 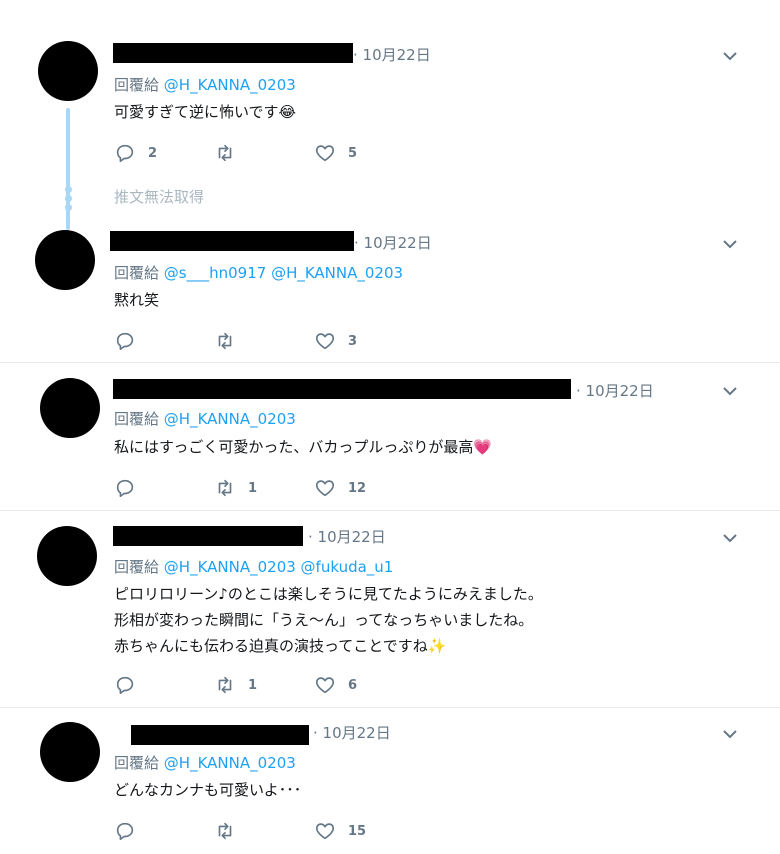 What do you see at coordinates (328, 594) in the screenshot?
I see `tweet-text-line: ピロリロリーン♪のとこは楽しそうに見てたようにみえました。` at bounding box center [328, 594].